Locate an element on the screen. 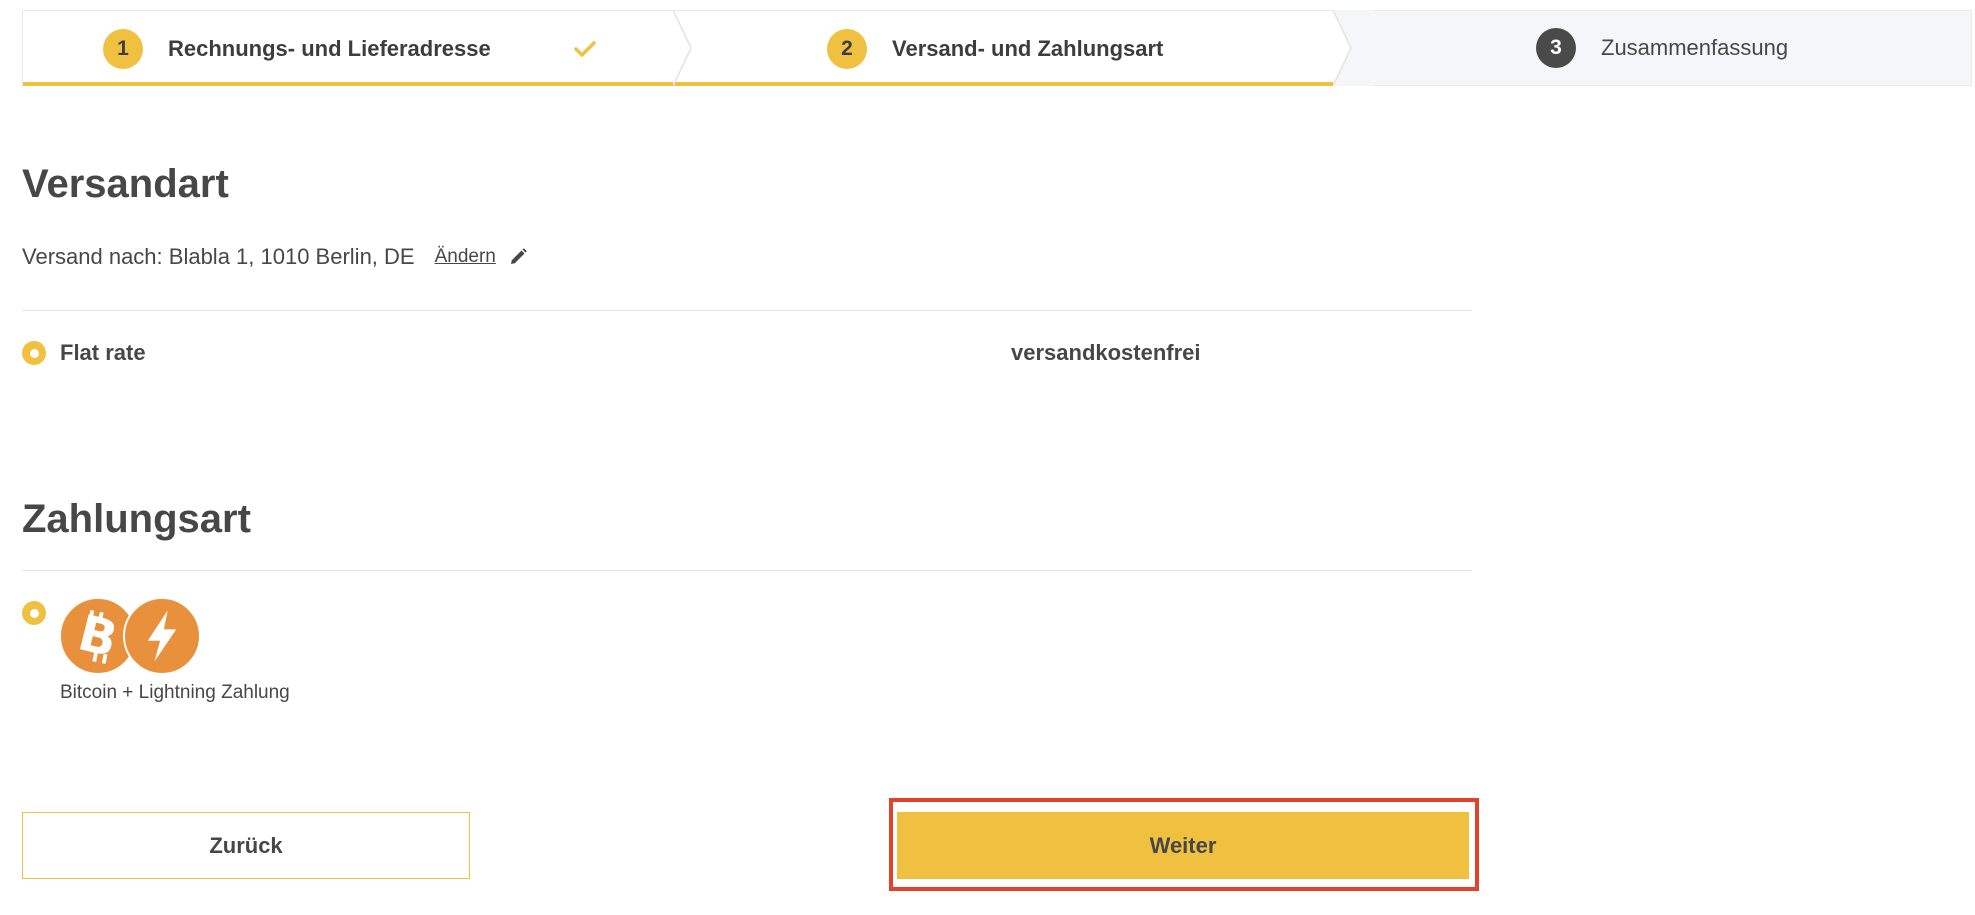 This screenshot has width=1975, height=915. step-label: Zusammenfassung is located at coordinates (1695, 47).